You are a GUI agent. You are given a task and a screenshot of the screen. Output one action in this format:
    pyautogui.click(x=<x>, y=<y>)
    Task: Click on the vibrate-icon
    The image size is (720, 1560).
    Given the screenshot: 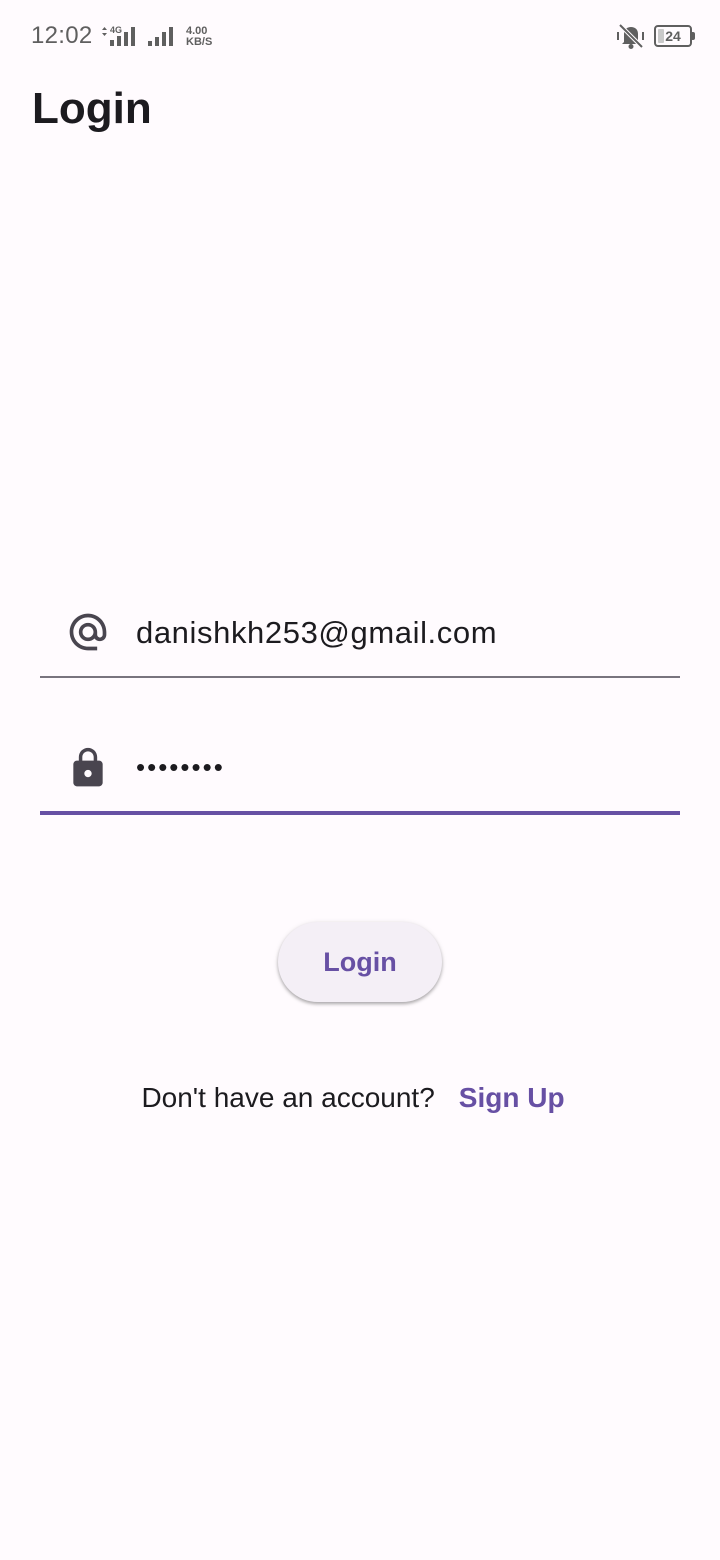 What is the action you would take?
    pyautogui.click(x=630, y=36)
    